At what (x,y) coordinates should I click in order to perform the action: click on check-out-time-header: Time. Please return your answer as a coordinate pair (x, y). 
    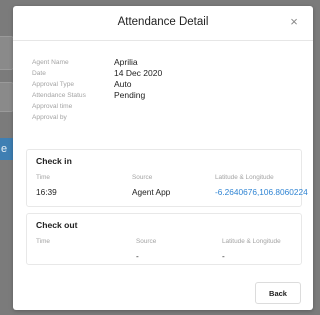
    Looking at the image, I should click on (43, 241).